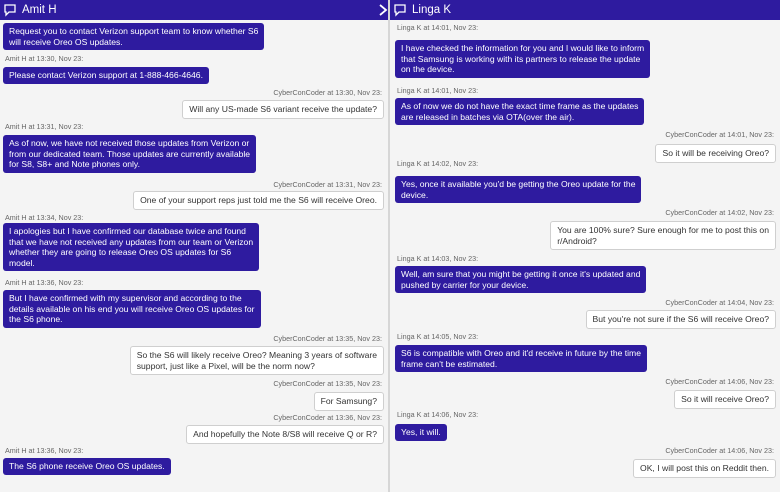  I want to click on user-message-bubble: So it will be receiving Oreo?, so click(715, 153).